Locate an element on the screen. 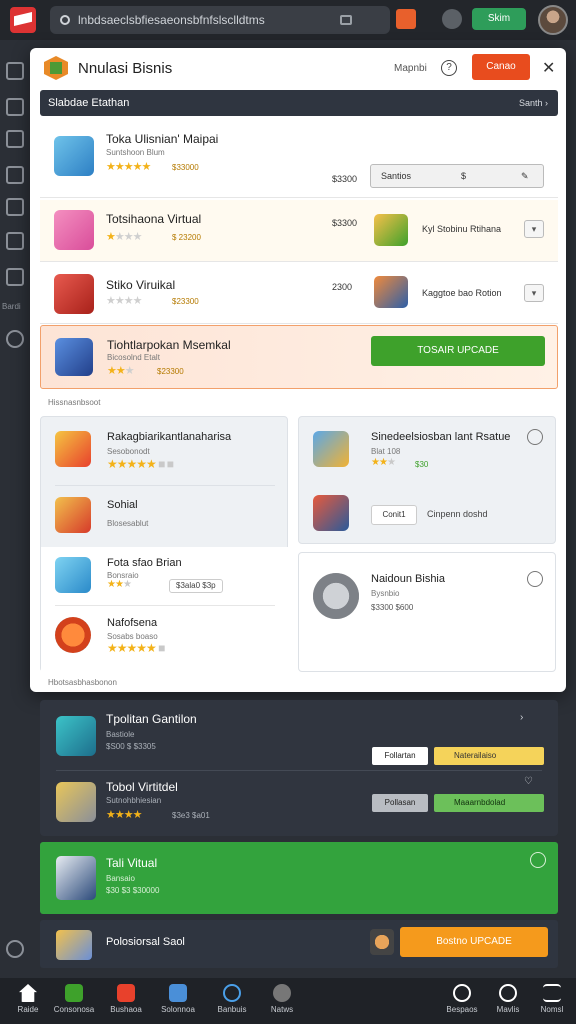  header-link: Mapnbi is located at coordinates (410, 68).